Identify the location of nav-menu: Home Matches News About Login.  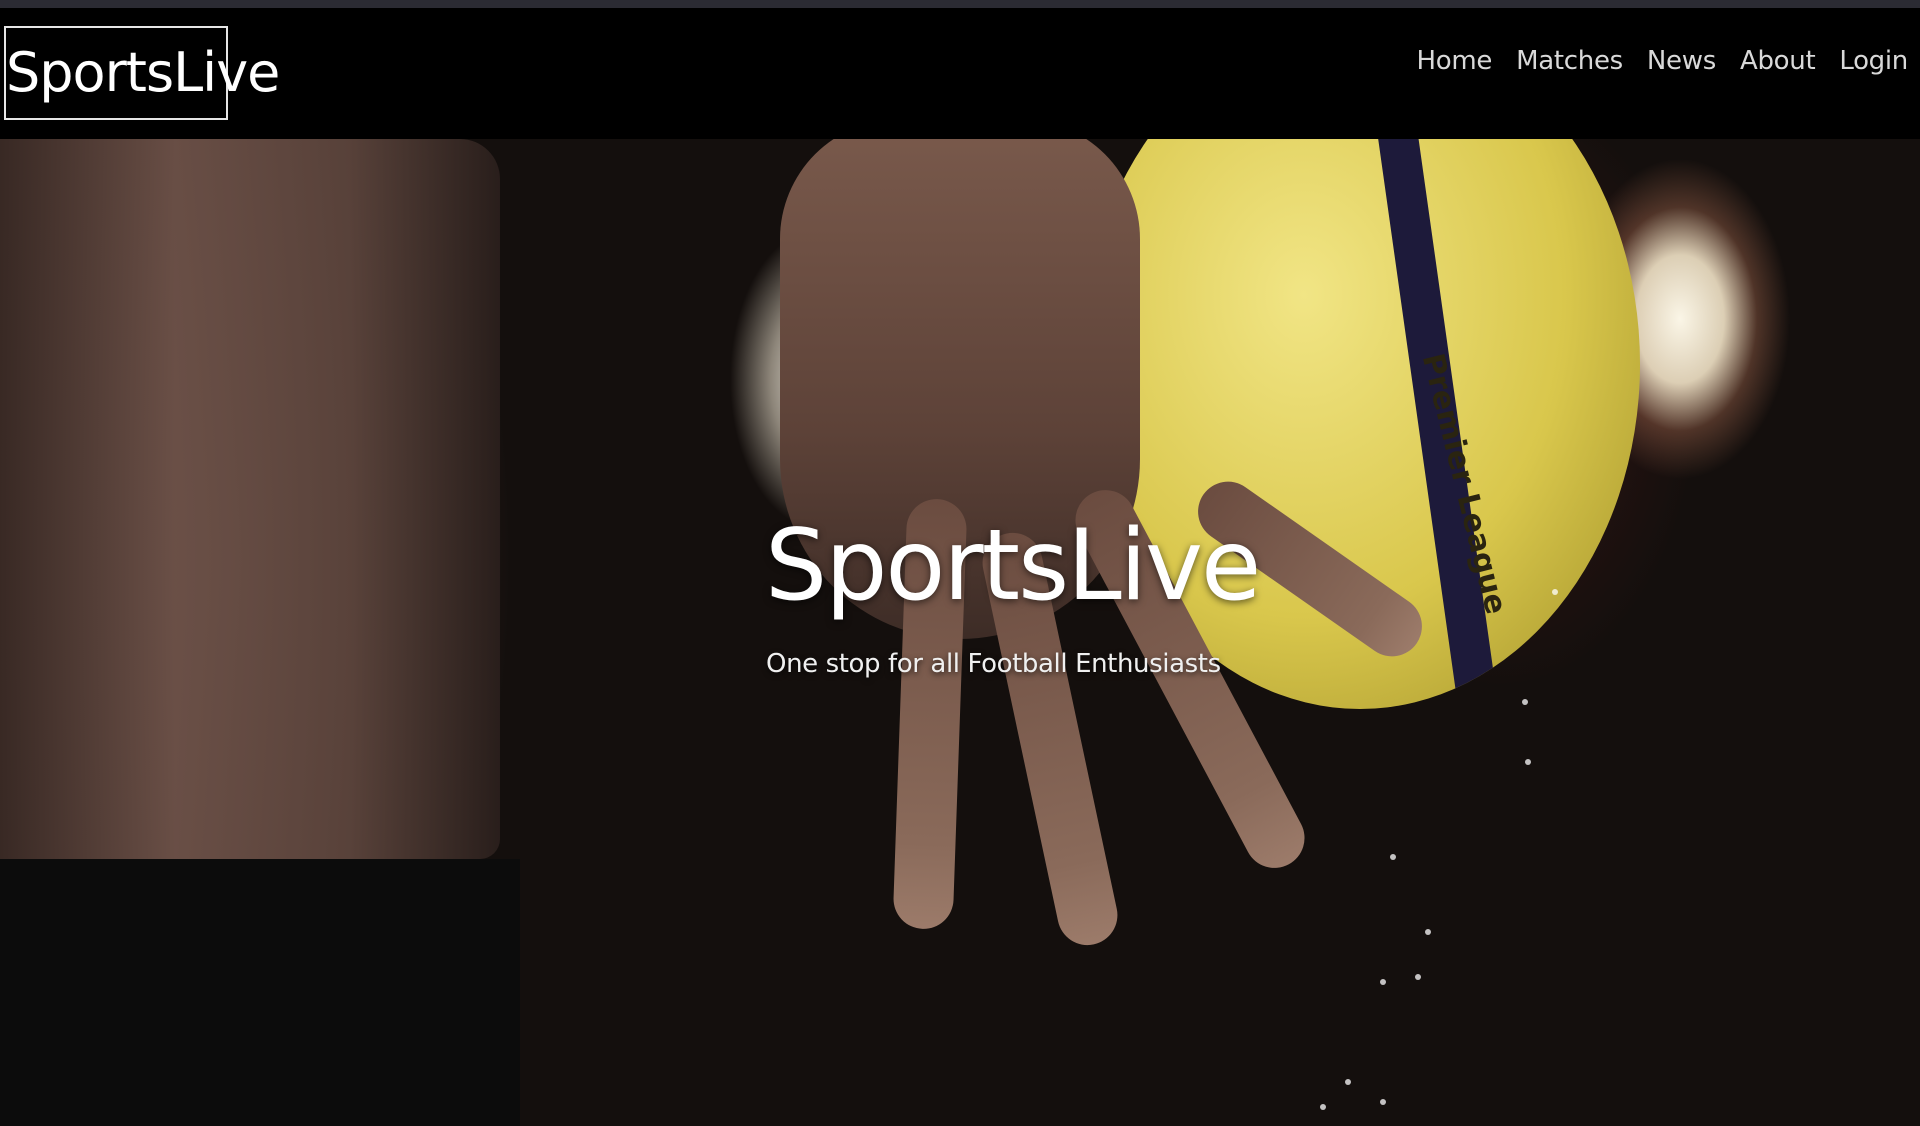
(1663, 61).